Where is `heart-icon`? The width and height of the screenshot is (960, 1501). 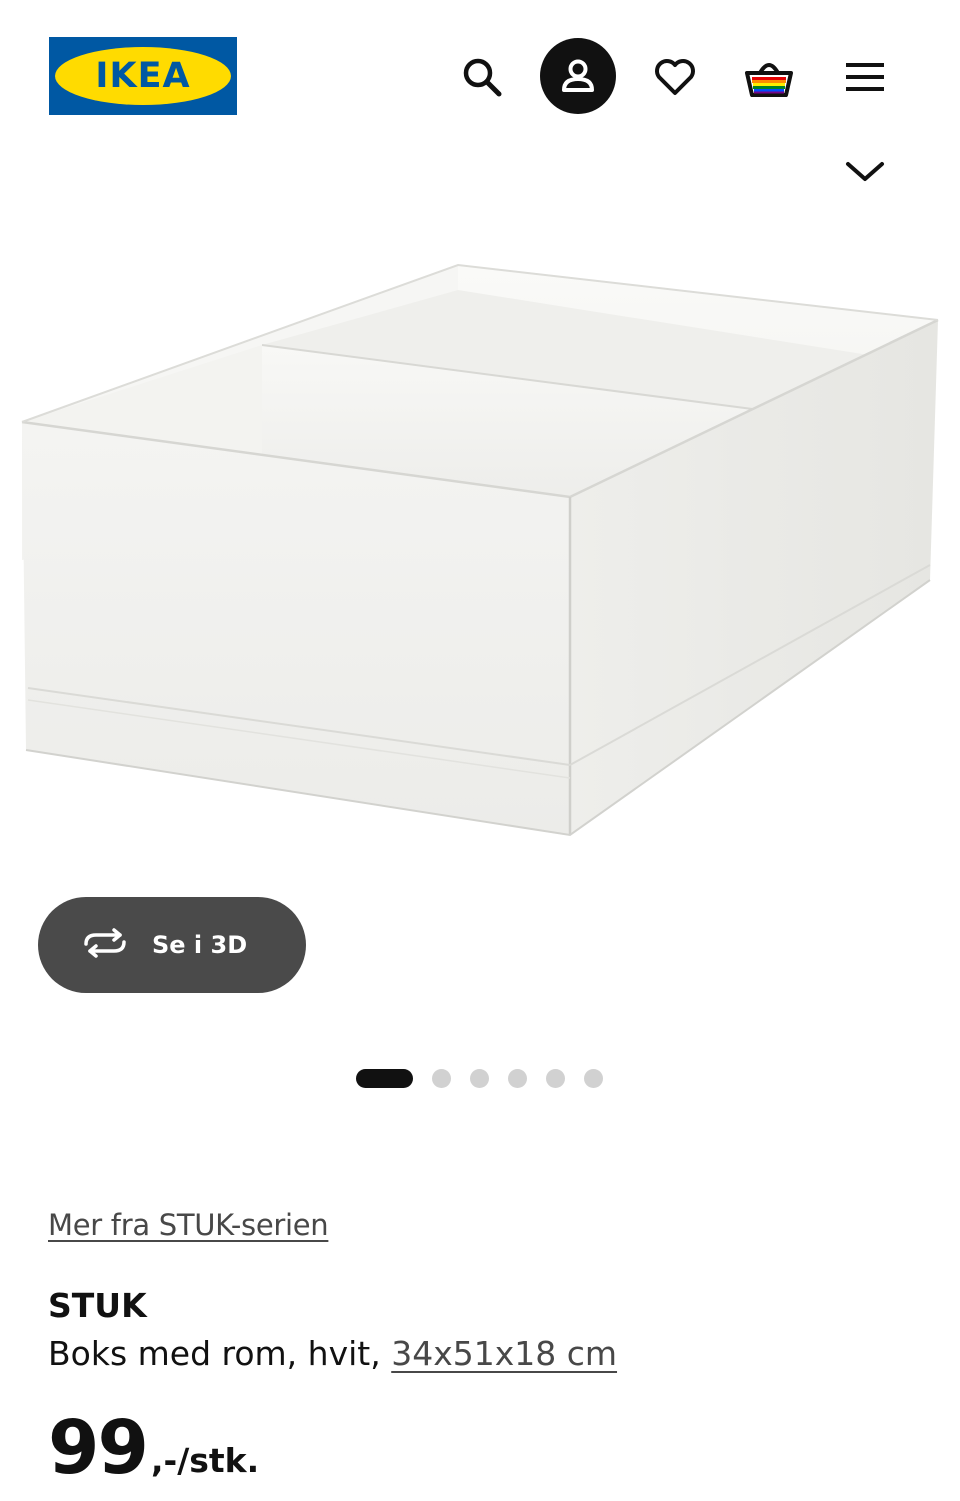 heart-icon is located at coordinates (675, 77).